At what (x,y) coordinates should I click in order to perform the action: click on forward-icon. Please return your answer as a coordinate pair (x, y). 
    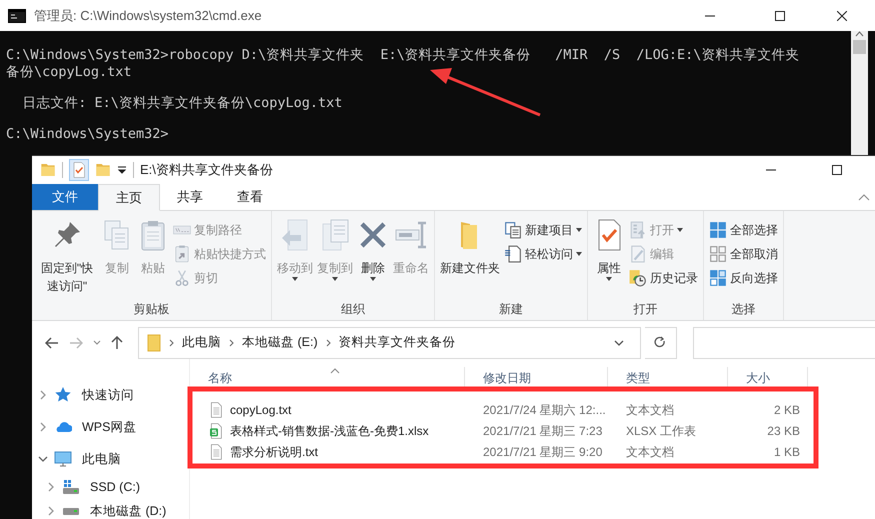
    Looking at the image, I should click on (76, 342).